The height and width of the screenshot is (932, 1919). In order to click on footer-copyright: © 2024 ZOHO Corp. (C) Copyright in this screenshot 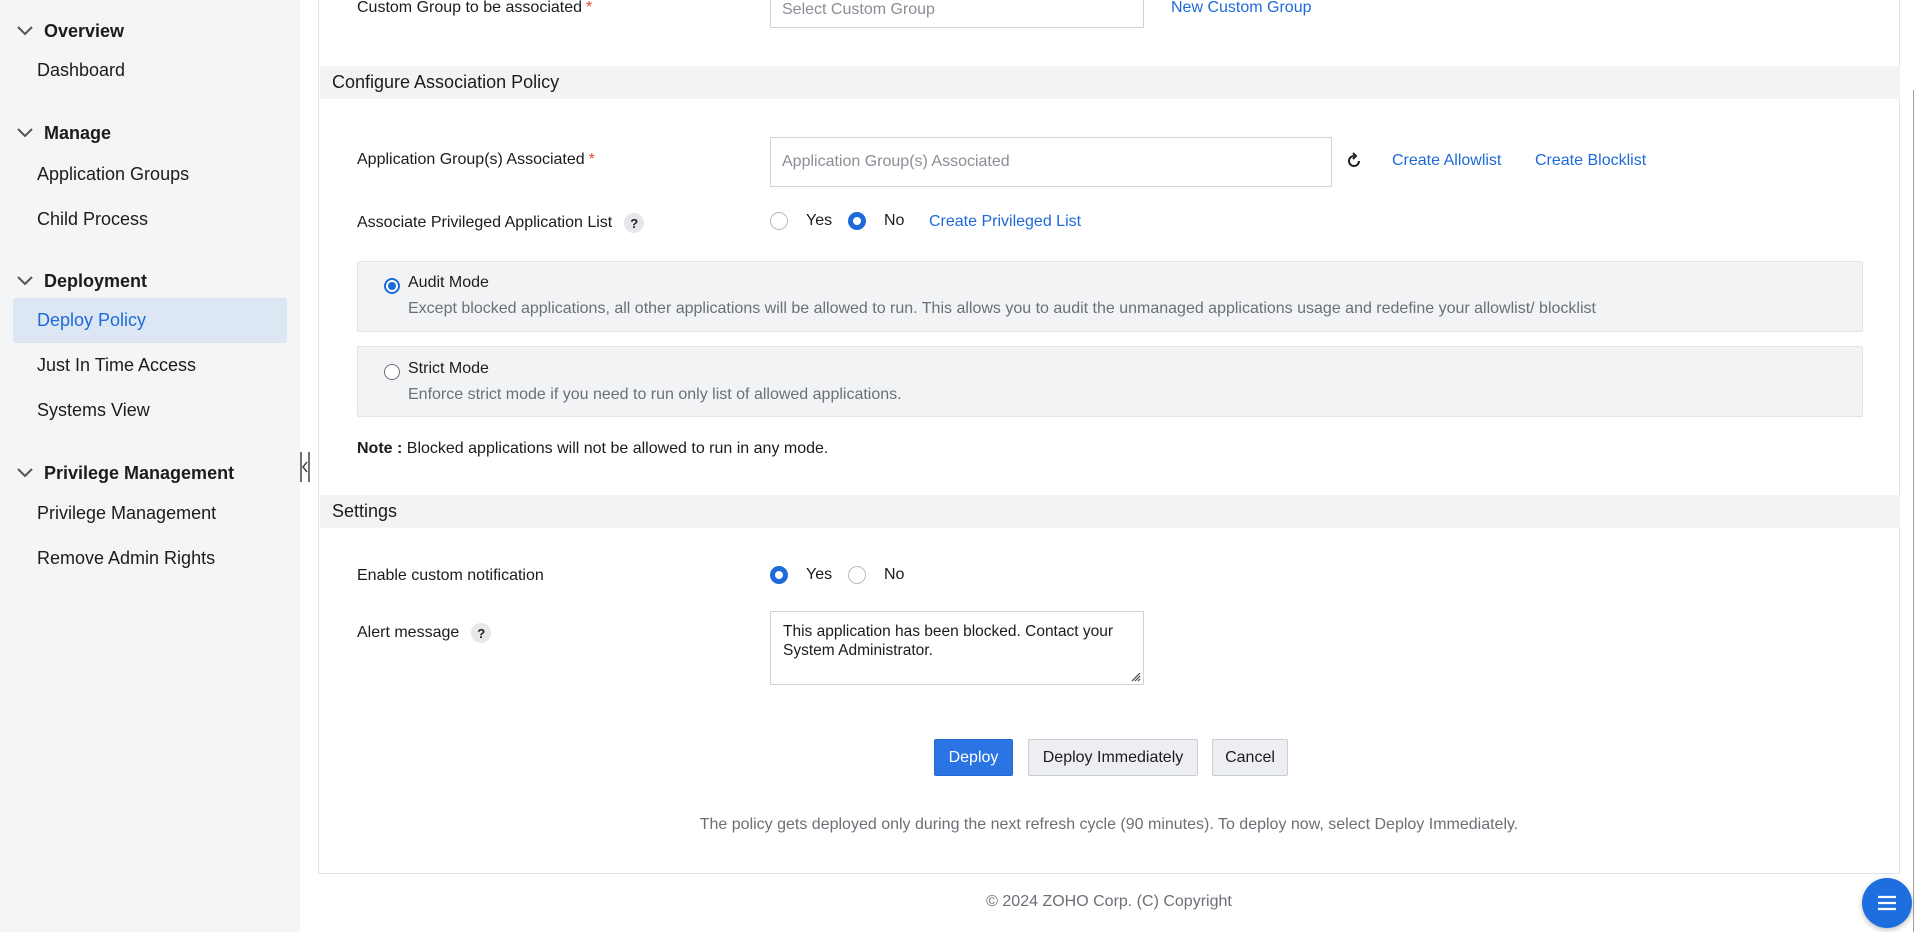, I will do `click(1109, 901)`.